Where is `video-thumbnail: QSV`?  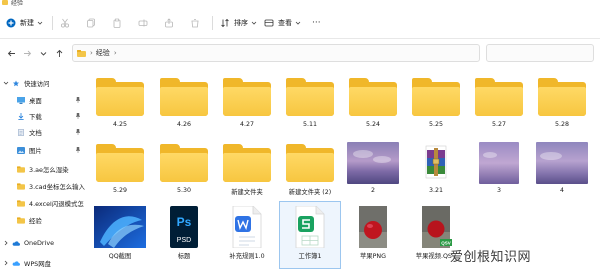 video-thumbnail: QSV is located at coordinates (436, 227).